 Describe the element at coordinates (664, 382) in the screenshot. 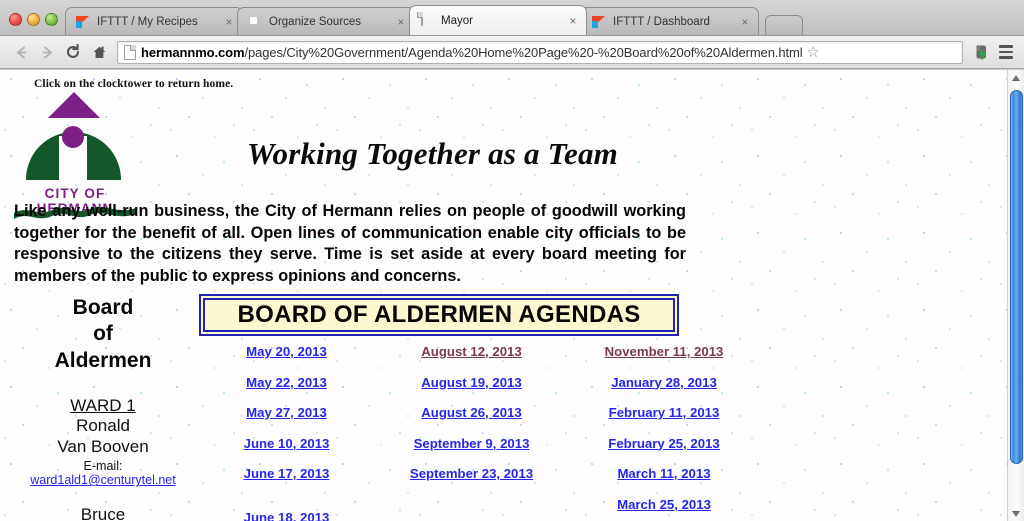

I see `agenda-date-link: January 28, 2013` at that location.